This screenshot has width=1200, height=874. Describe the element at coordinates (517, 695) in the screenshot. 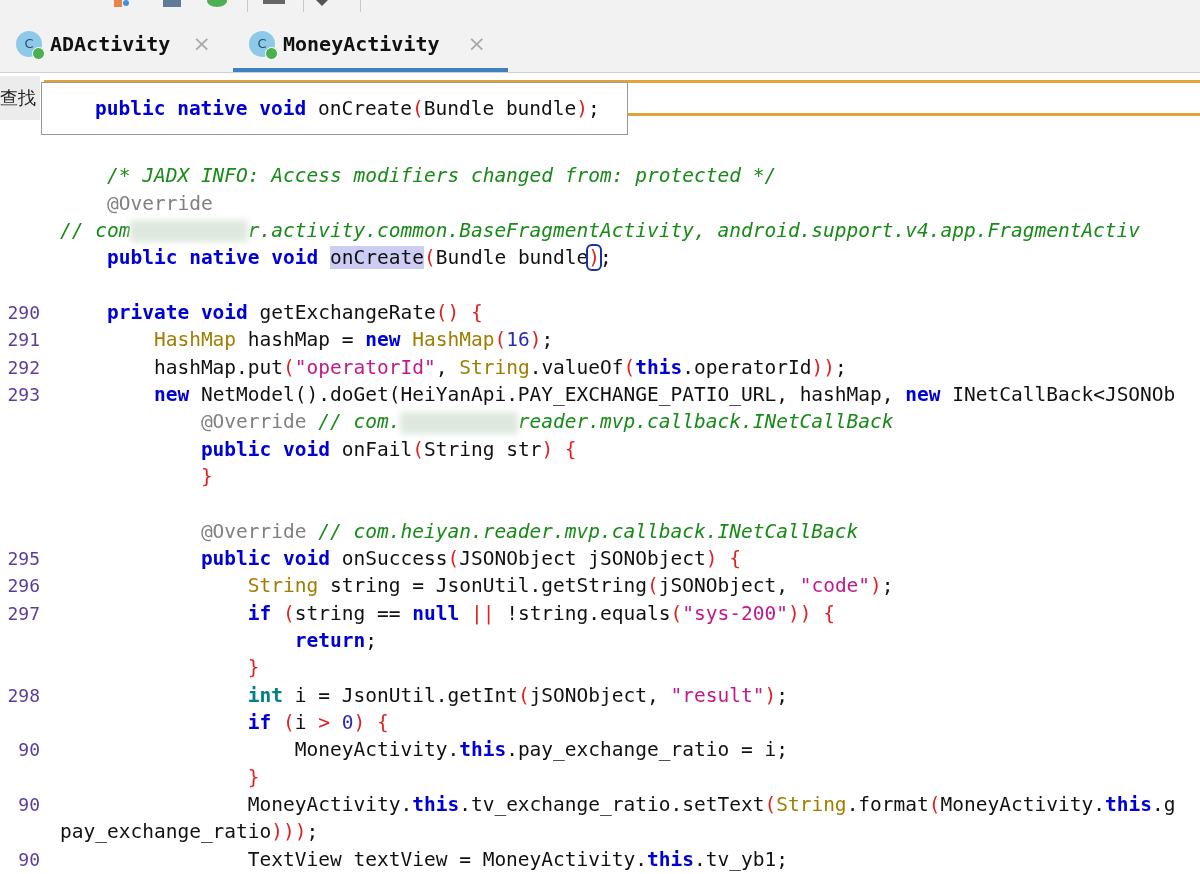

I see `code-line: int i = JsonUtil.getInt(jSONObject, "result");` at that location.